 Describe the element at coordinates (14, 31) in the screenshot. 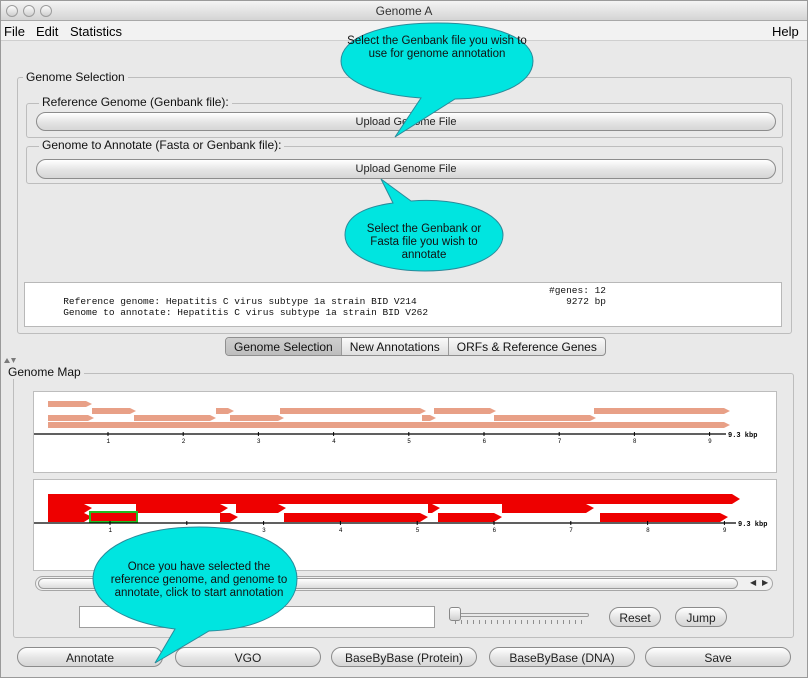

I see `menu-file: File` at that location.